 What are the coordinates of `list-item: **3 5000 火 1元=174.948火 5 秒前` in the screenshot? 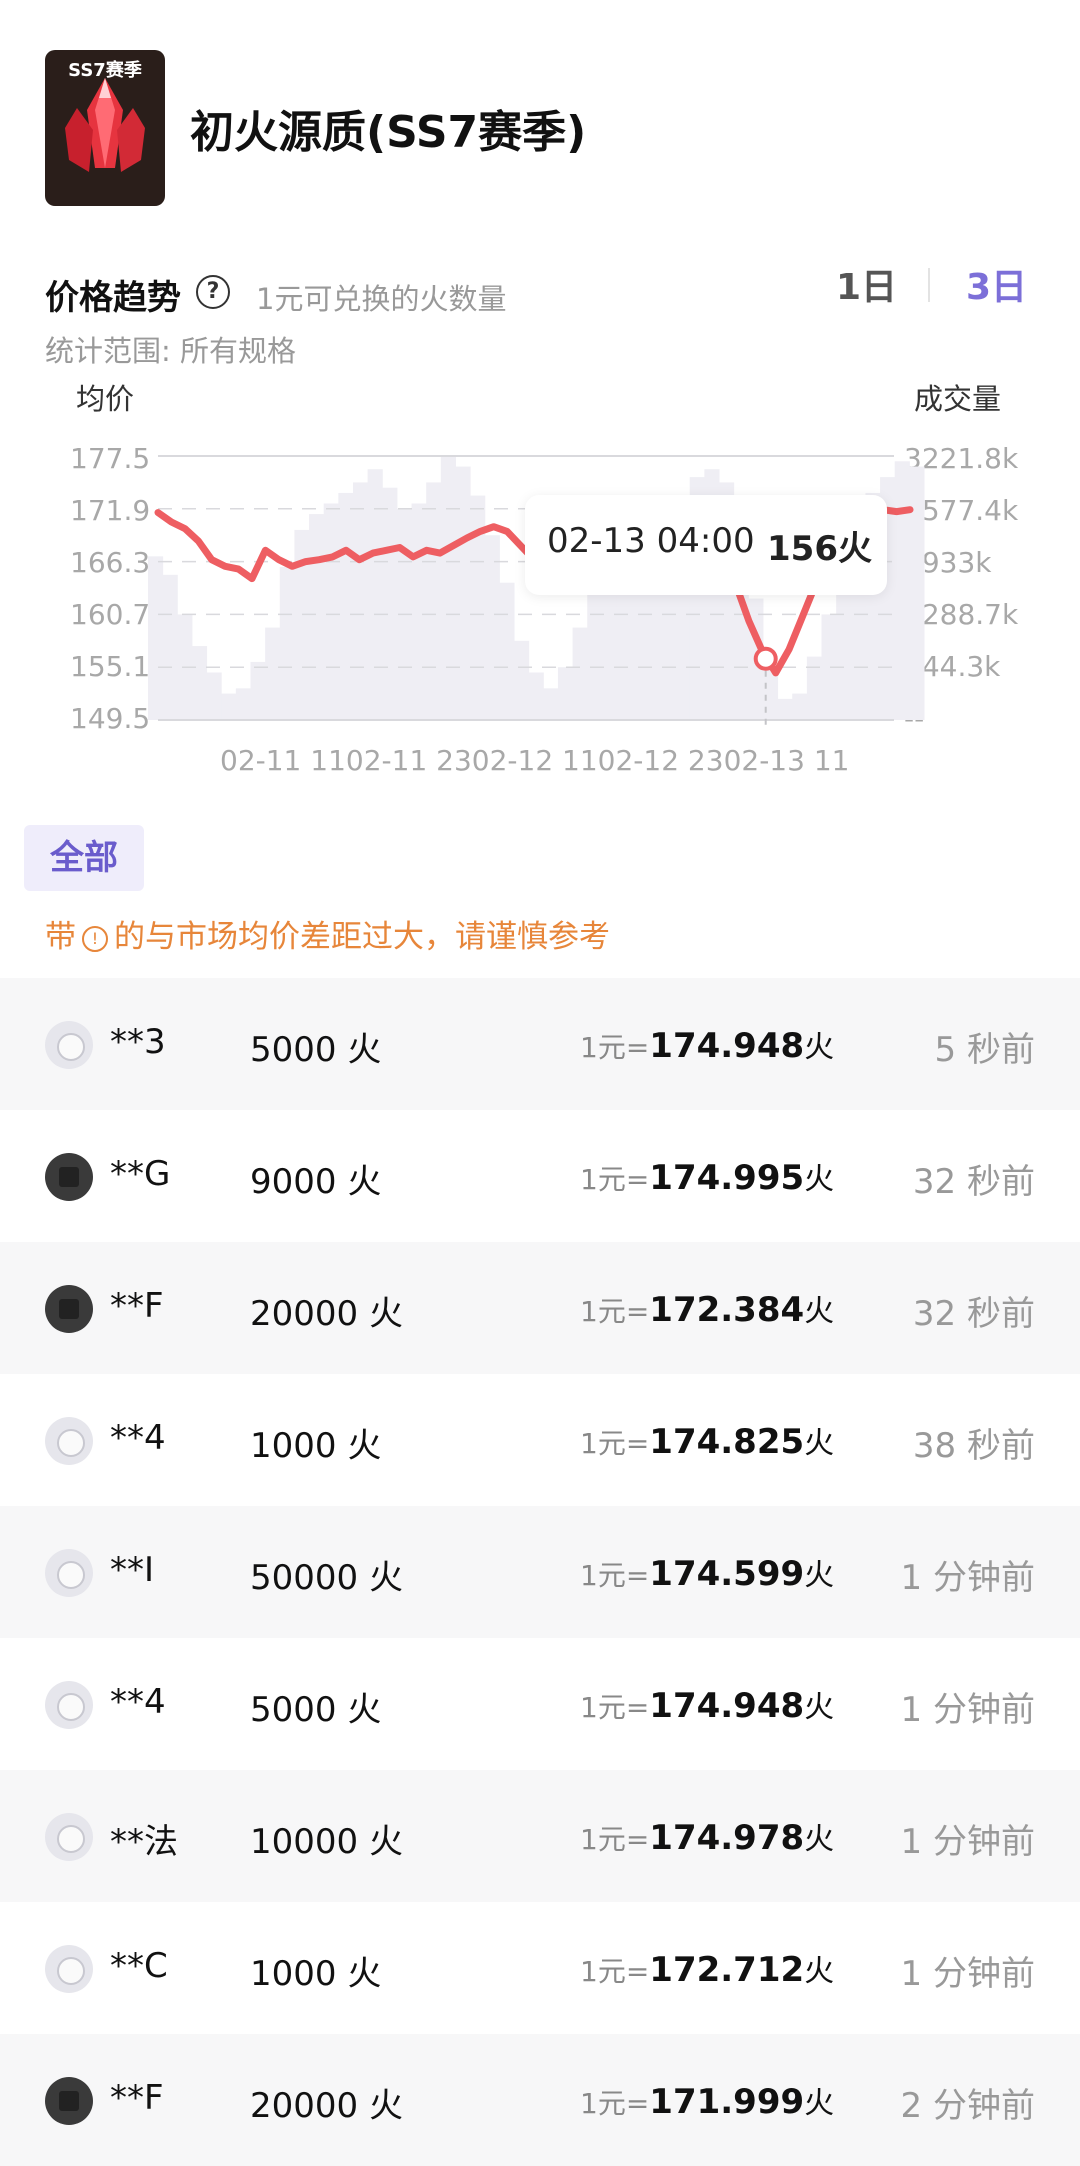 It's located at (540, 1044).